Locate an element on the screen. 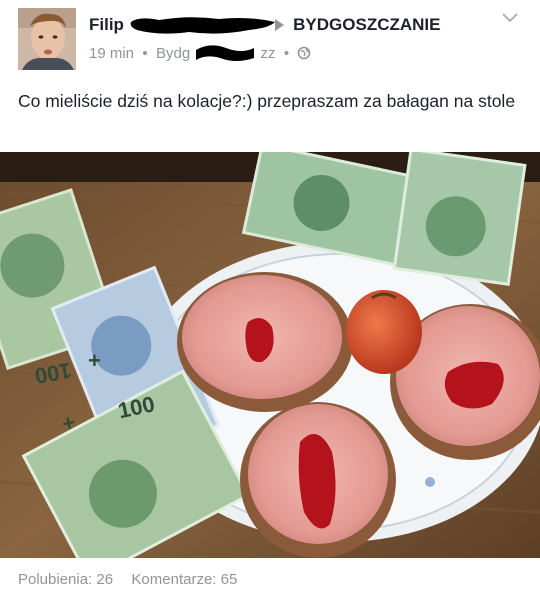 The width and height of the screenshot is (540, 596). location-suffix: zz is located at coordinates (268, 53).